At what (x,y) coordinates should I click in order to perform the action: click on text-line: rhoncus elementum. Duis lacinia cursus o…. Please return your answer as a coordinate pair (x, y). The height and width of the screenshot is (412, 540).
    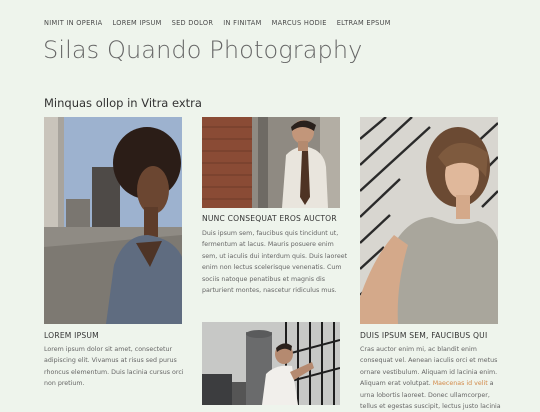
    Looking at the image, I should click on (114, 372).